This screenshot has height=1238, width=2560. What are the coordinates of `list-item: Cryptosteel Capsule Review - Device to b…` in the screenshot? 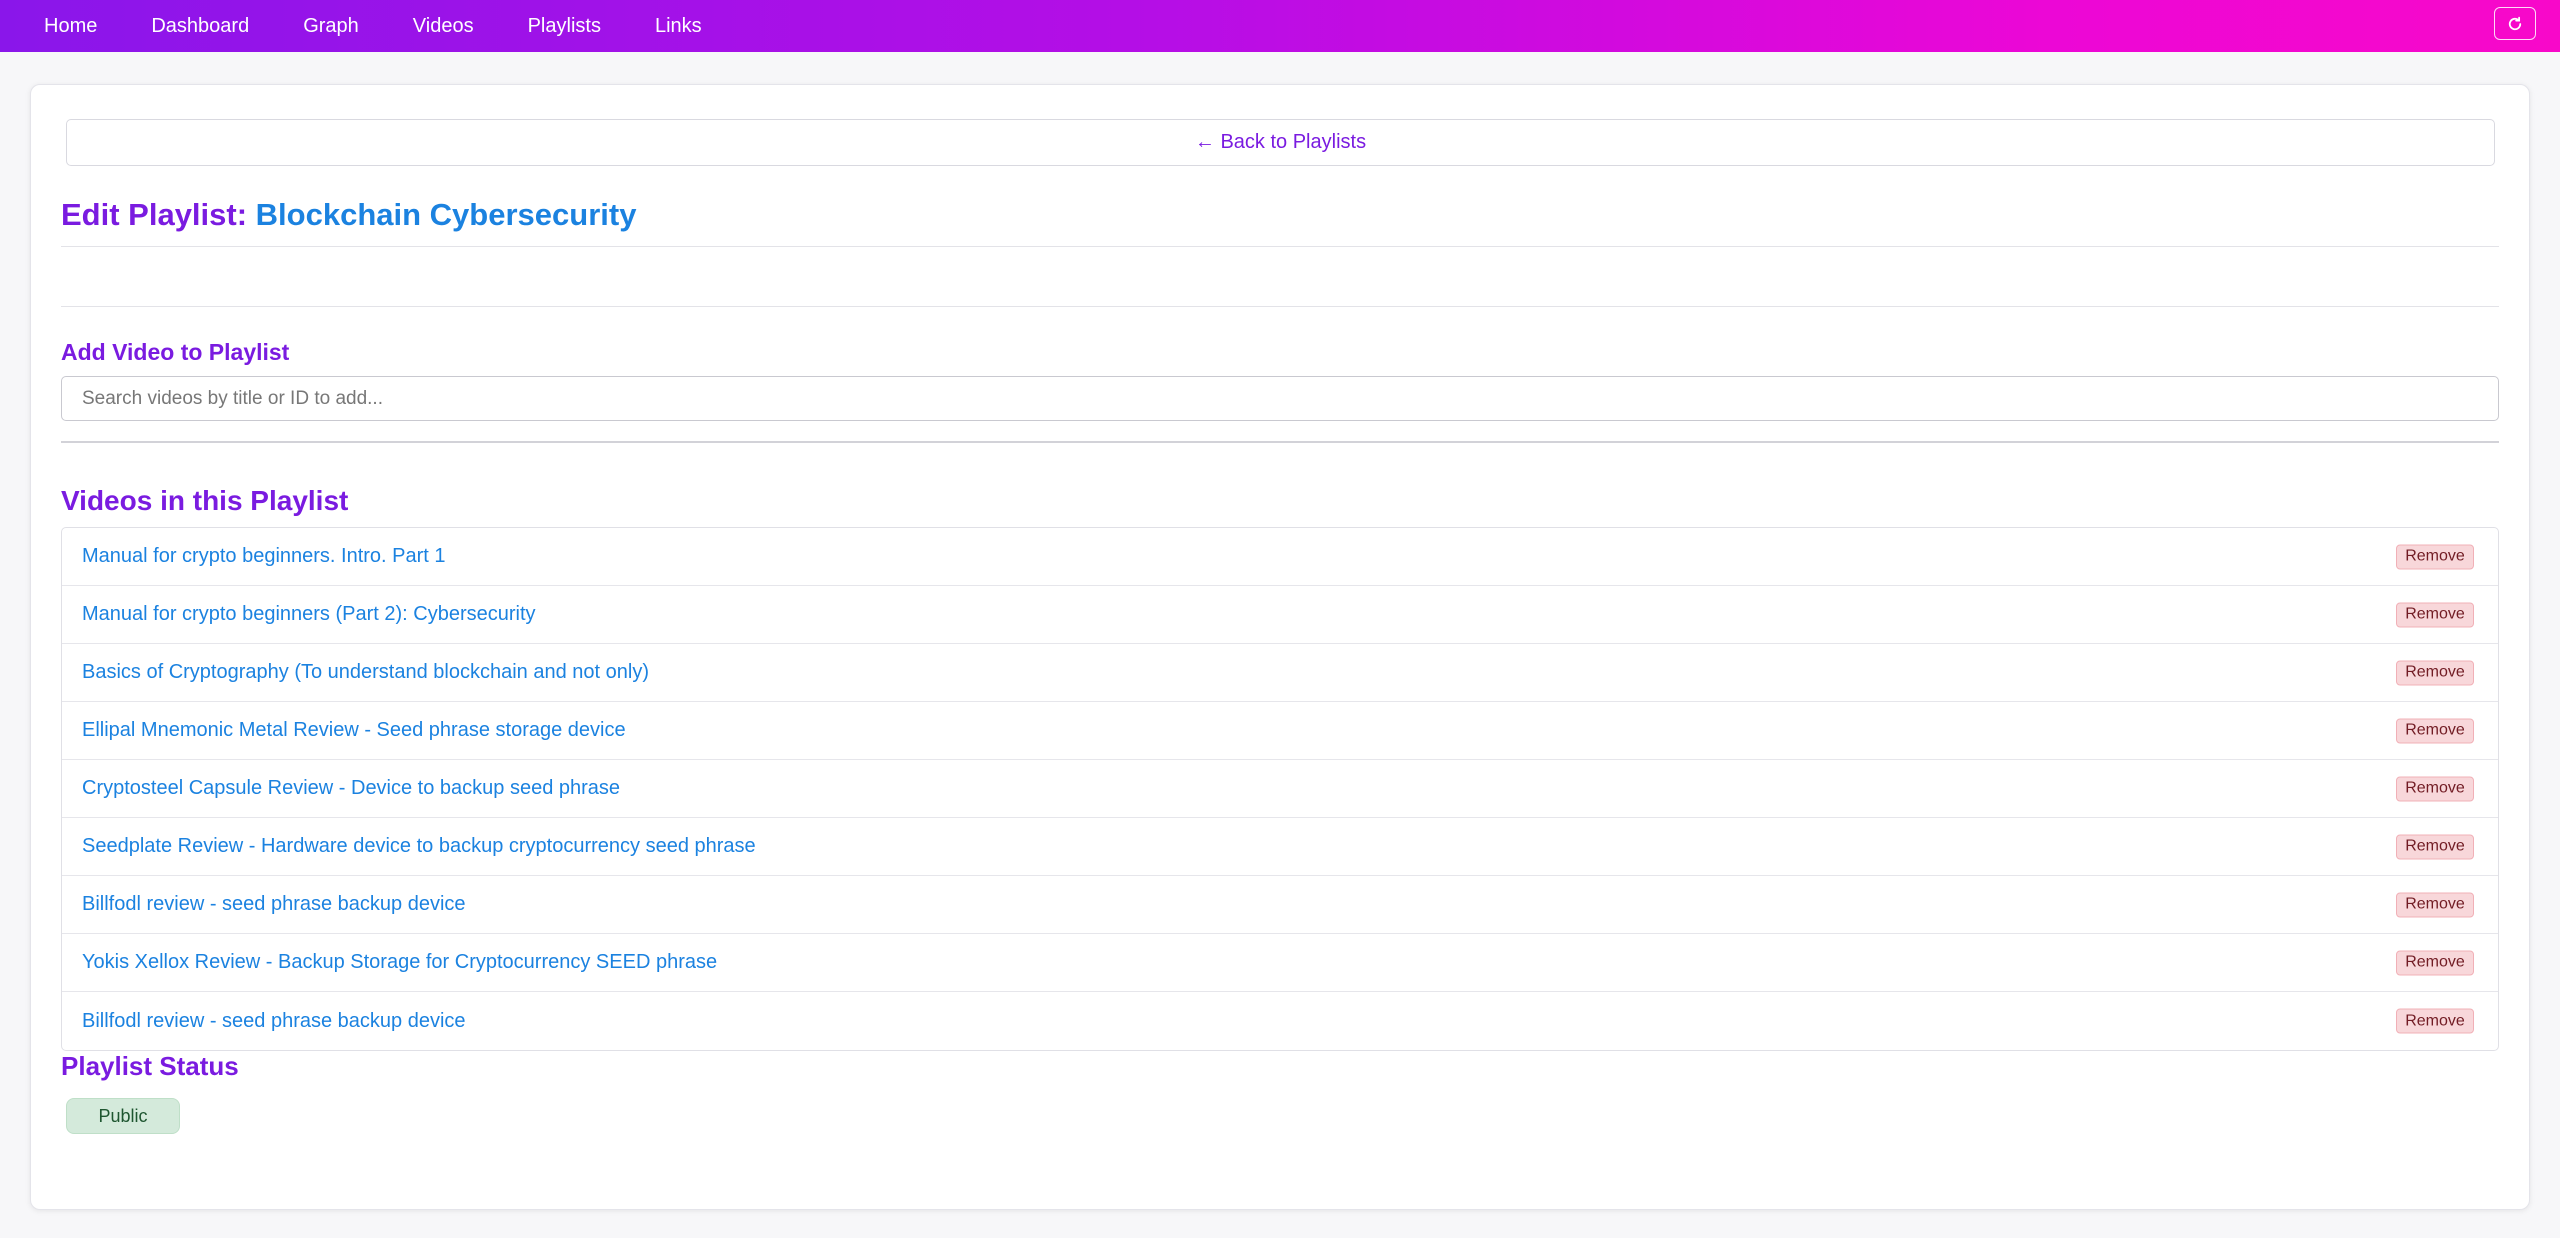 It's located at (1280, 789).